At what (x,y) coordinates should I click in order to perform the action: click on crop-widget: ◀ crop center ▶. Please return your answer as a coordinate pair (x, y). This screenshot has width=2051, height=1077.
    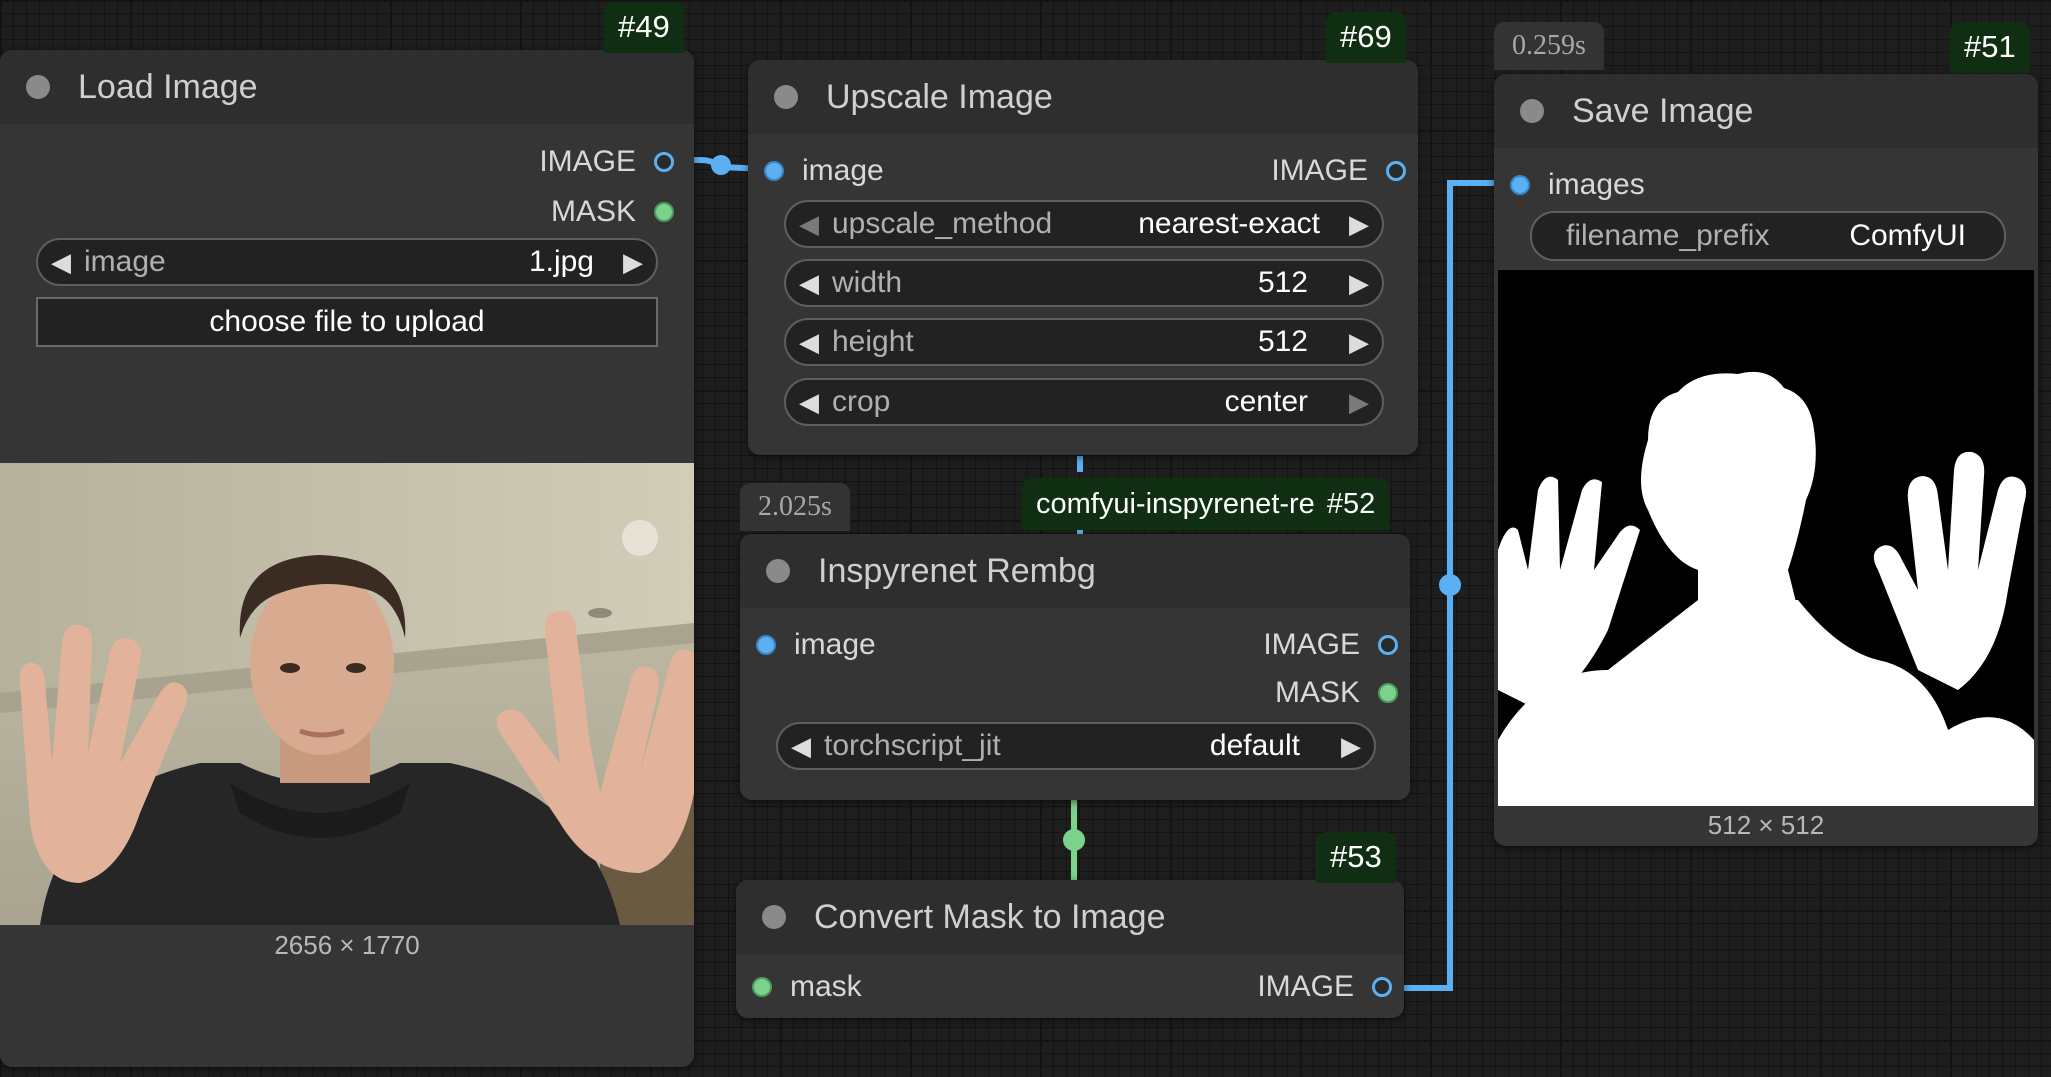
    Looking at the image, I should click on (1084, 402).